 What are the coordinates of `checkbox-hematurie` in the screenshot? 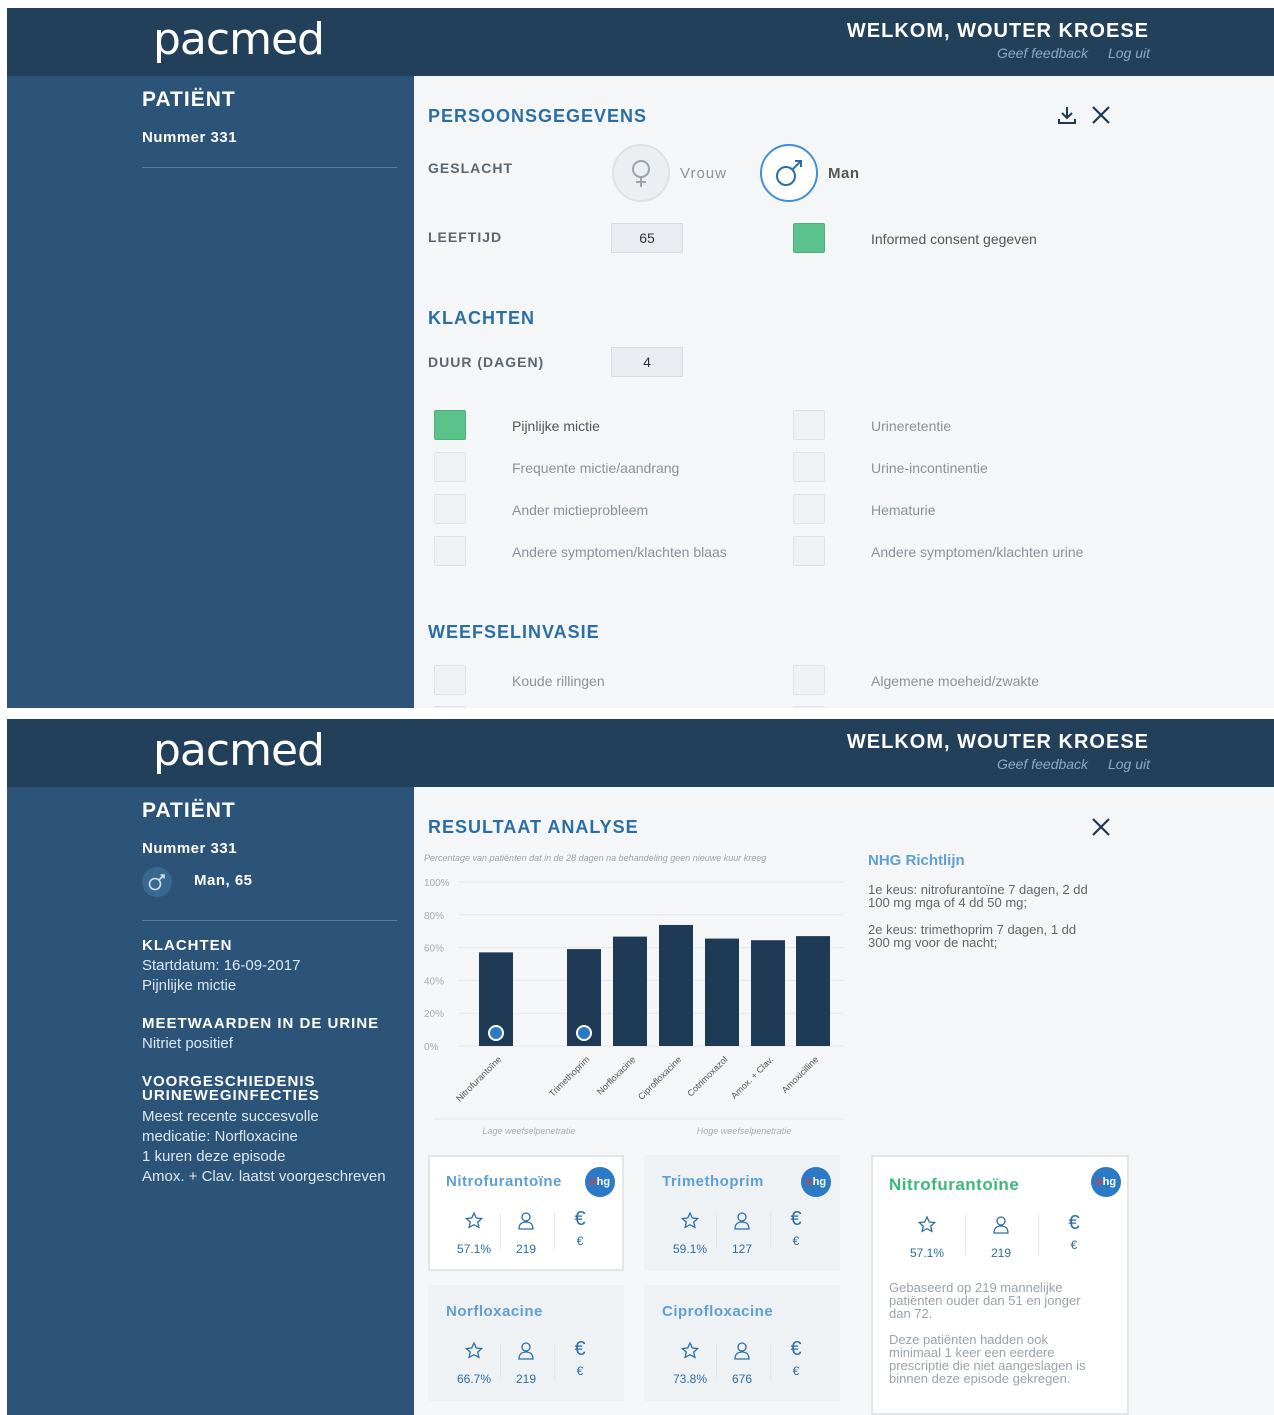 It's located at (809, 509).